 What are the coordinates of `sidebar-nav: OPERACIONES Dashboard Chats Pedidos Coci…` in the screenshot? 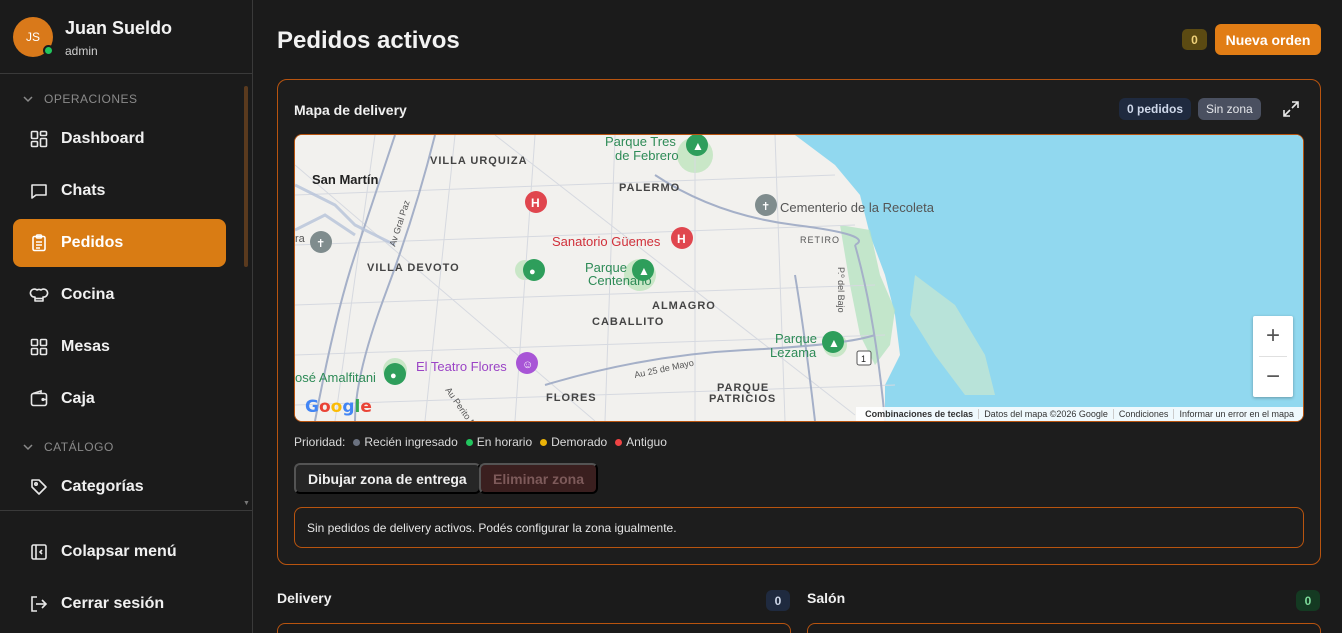 It's located at (126, 292).